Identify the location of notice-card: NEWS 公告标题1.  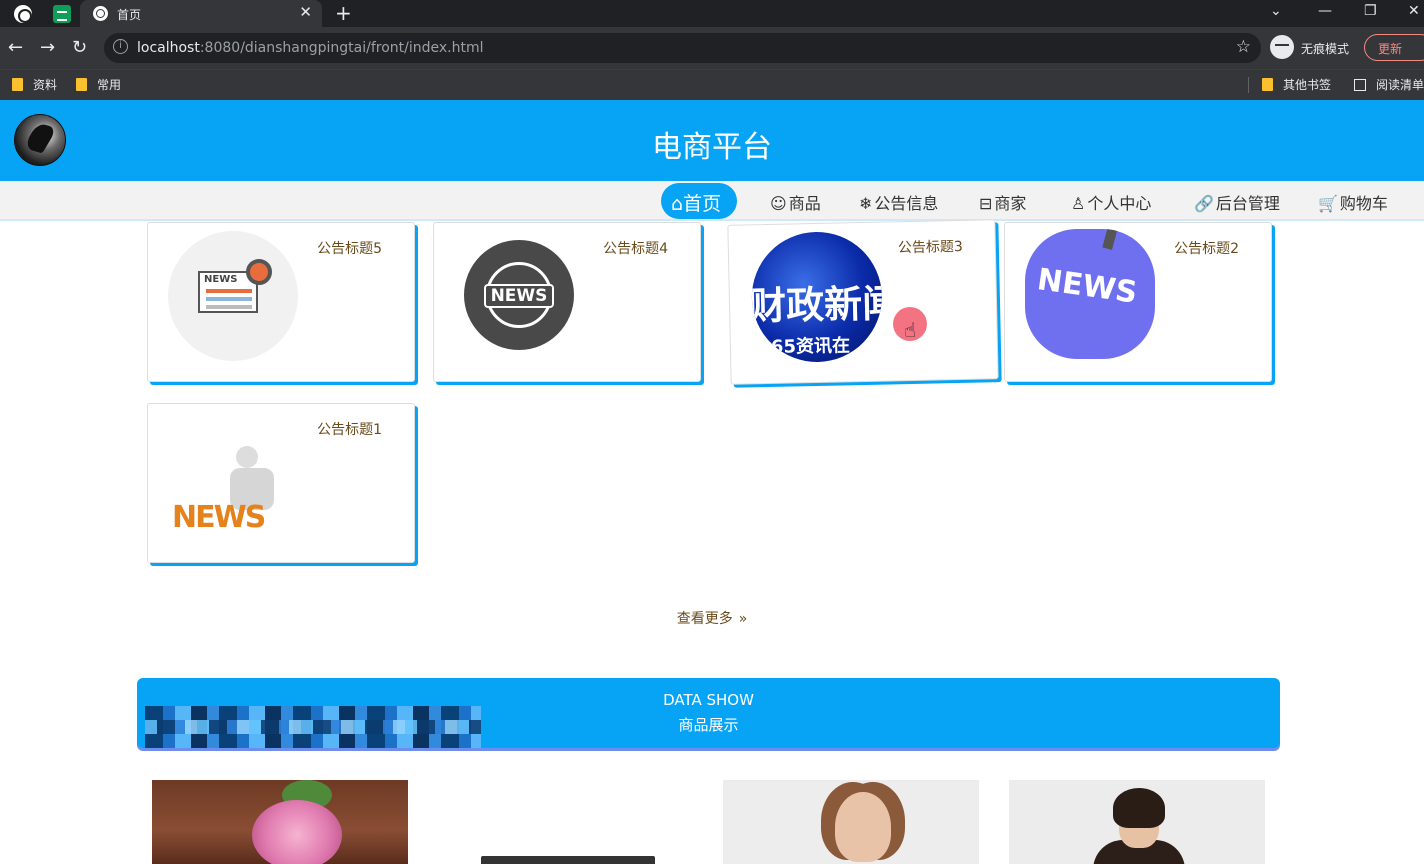
(281, 483).